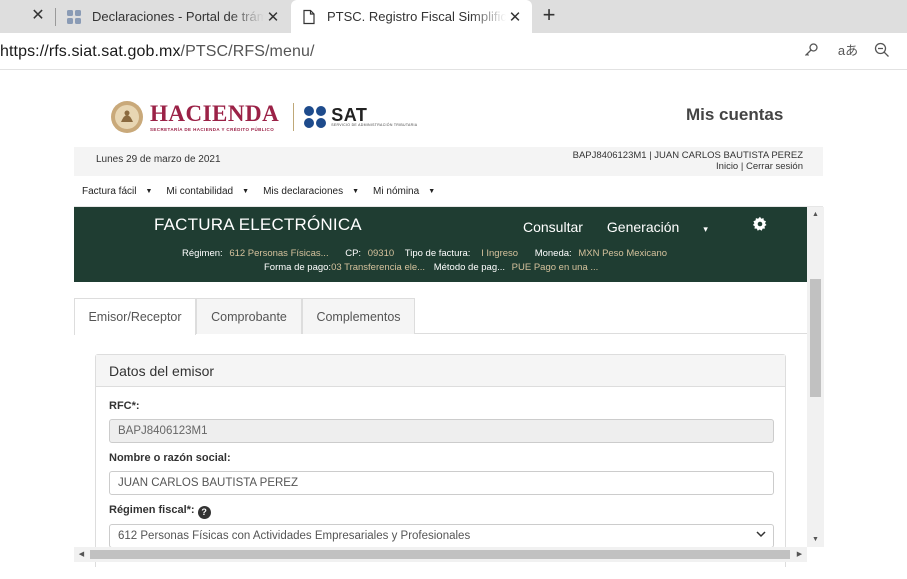 Image resolution: width=907 pixels, height=579 pixels. Describe the element at coordinates (202, 253) in the screenshot. I see `regimen-key: Régimen:` at that location.